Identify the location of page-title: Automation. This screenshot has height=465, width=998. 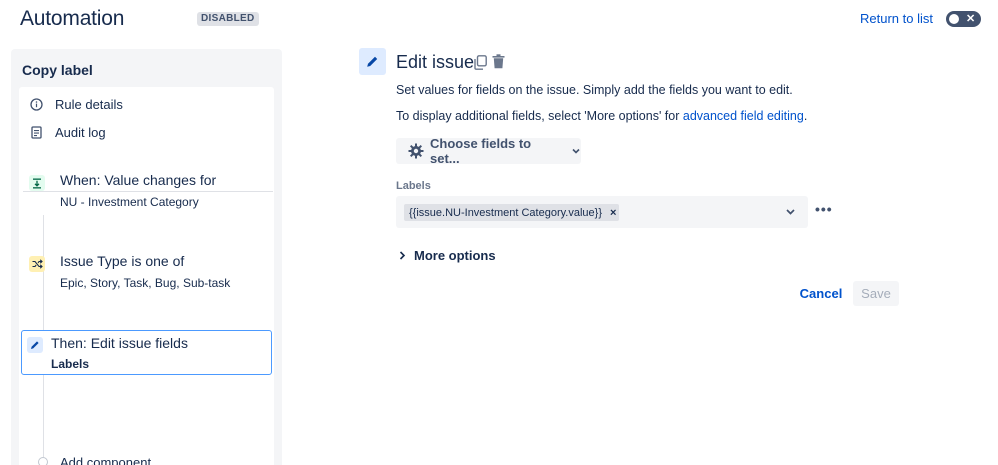
(72, 18).